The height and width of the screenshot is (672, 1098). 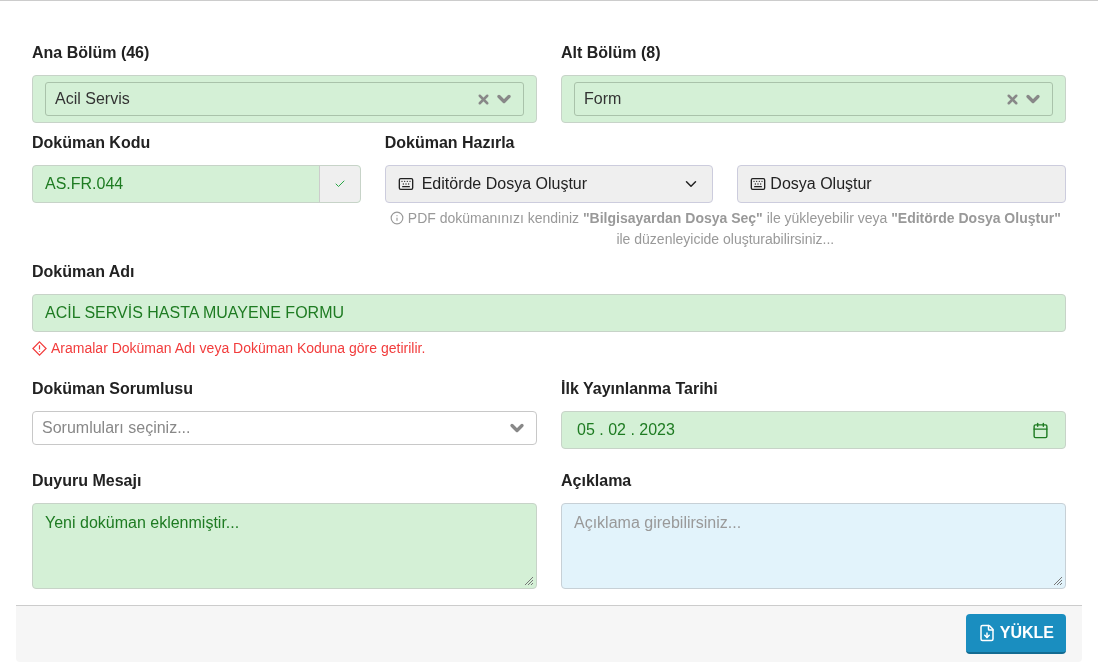 What do you see at coordinates (901, 184) in the screenshot?
I see `create-file-button: Dosya Oluştur` at bounding box center [901, 184].